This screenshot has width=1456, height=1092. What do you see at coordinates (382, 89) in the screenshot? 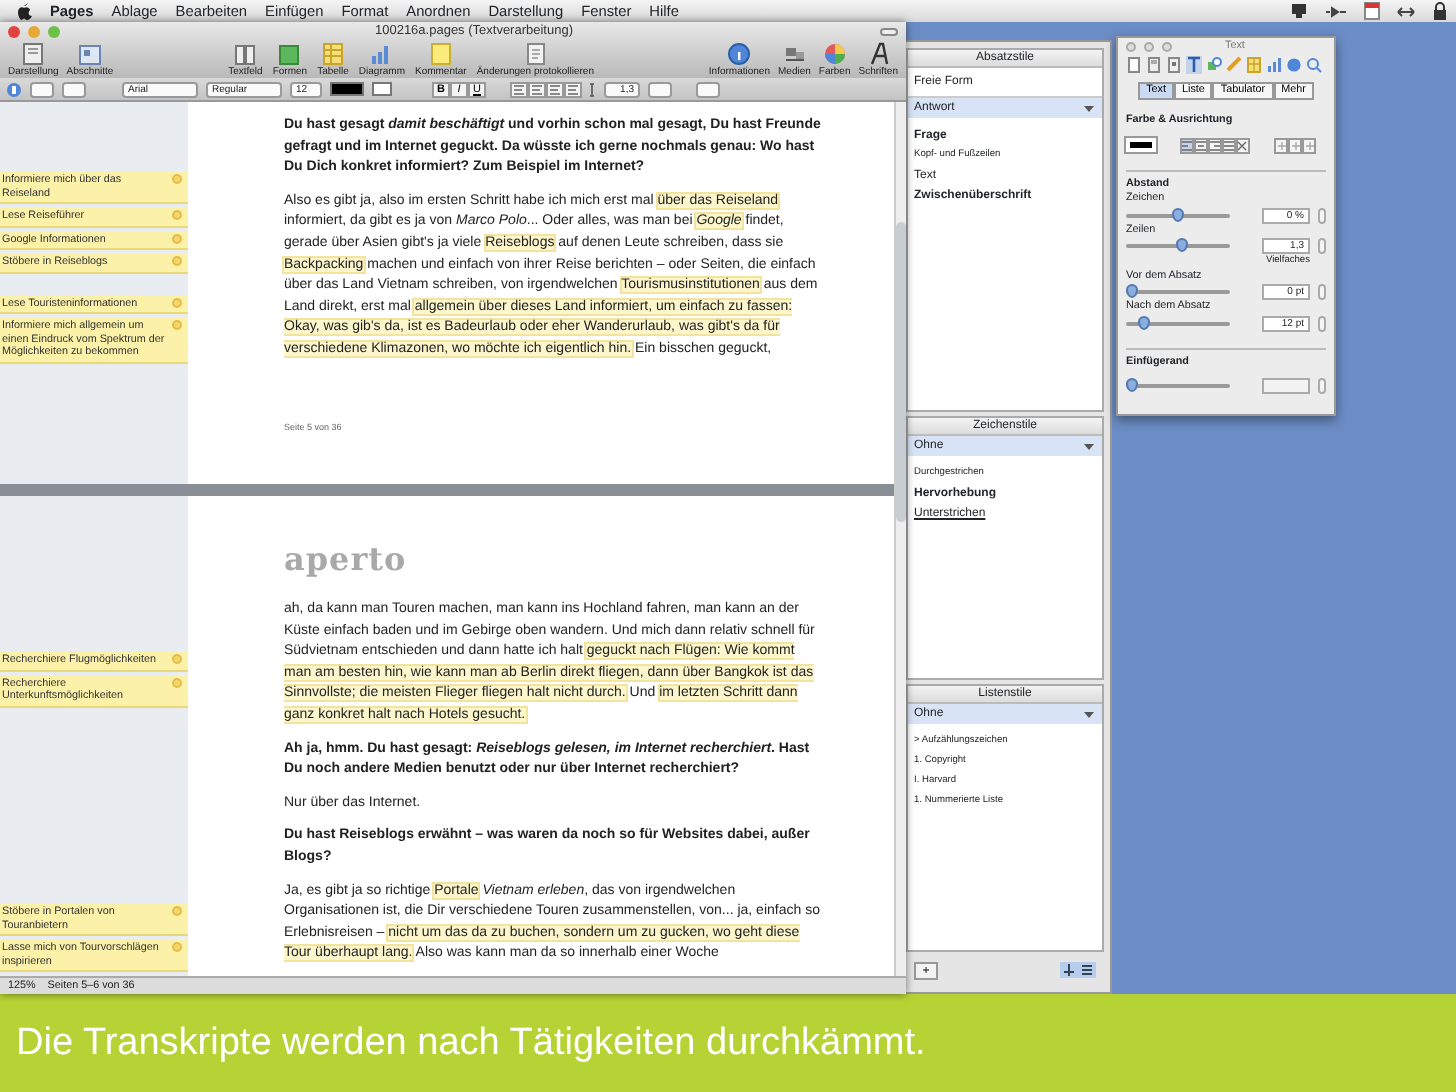
I see `highlight-color-swatch` at bounding box center [382, 89].